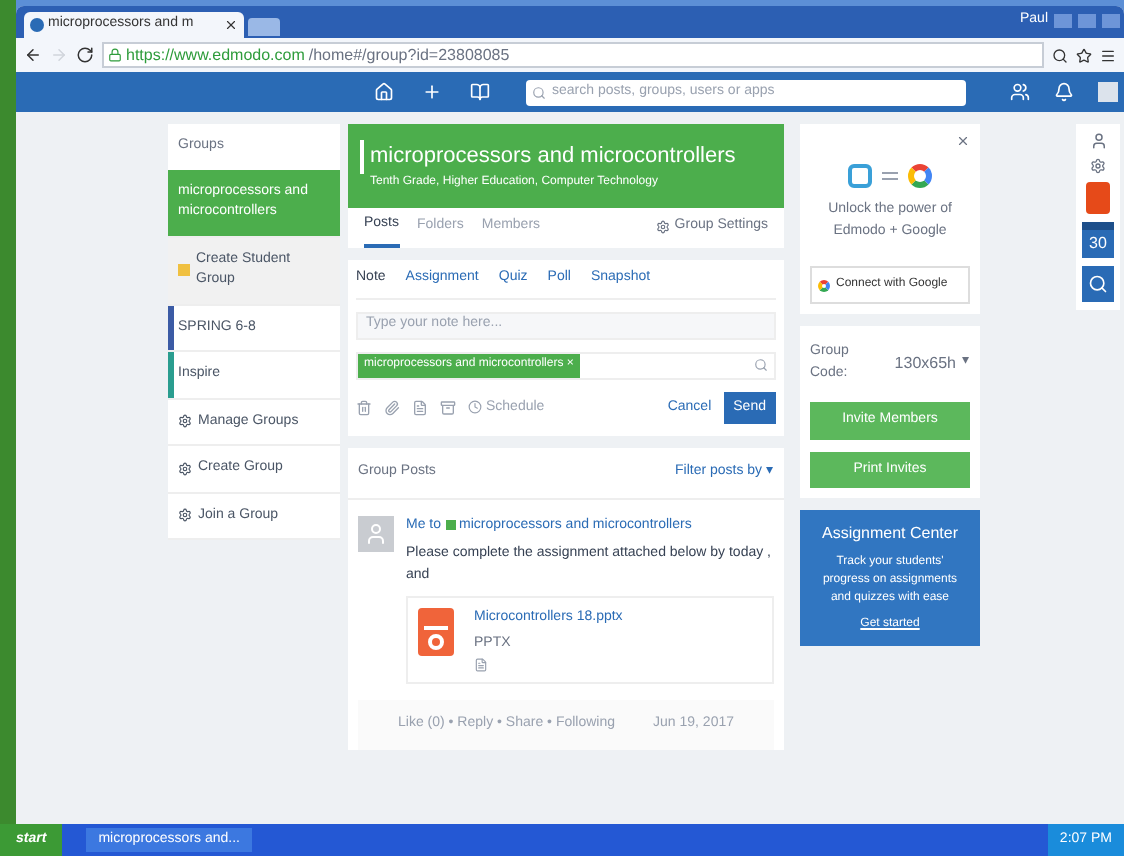 The image size is (1124, 856). What do you see at coordinates (890, 176) in the screenshot?
I see `logos-drawing` at bounding box center [890, 176].